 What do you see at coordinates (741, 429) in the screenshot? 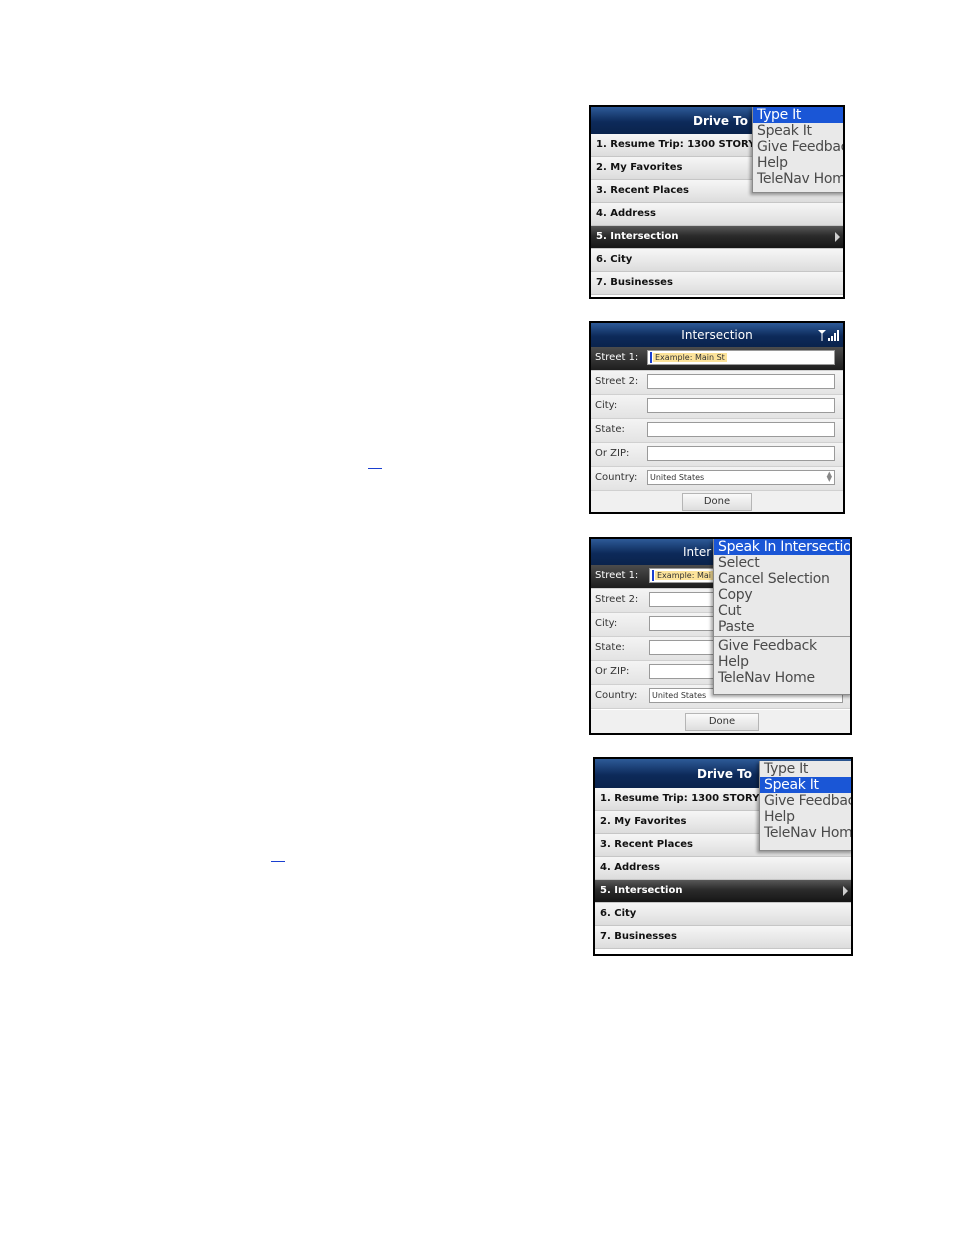
I see `state-input` at bounding box center [741, 429].